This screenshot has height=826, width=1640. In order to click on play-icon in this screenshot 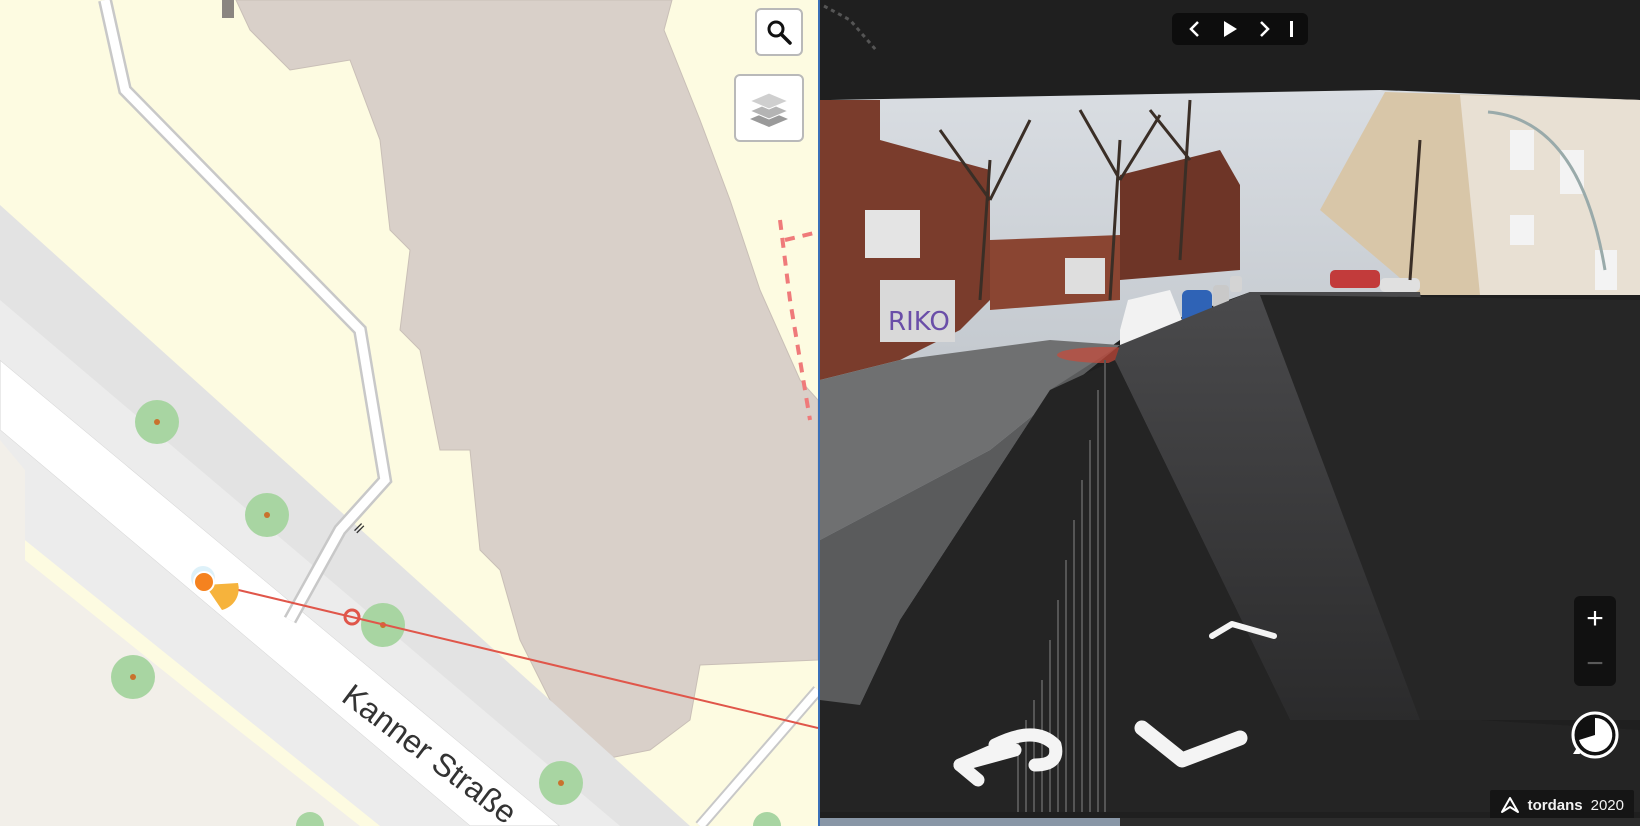, I will do `click(1230, 29)`.